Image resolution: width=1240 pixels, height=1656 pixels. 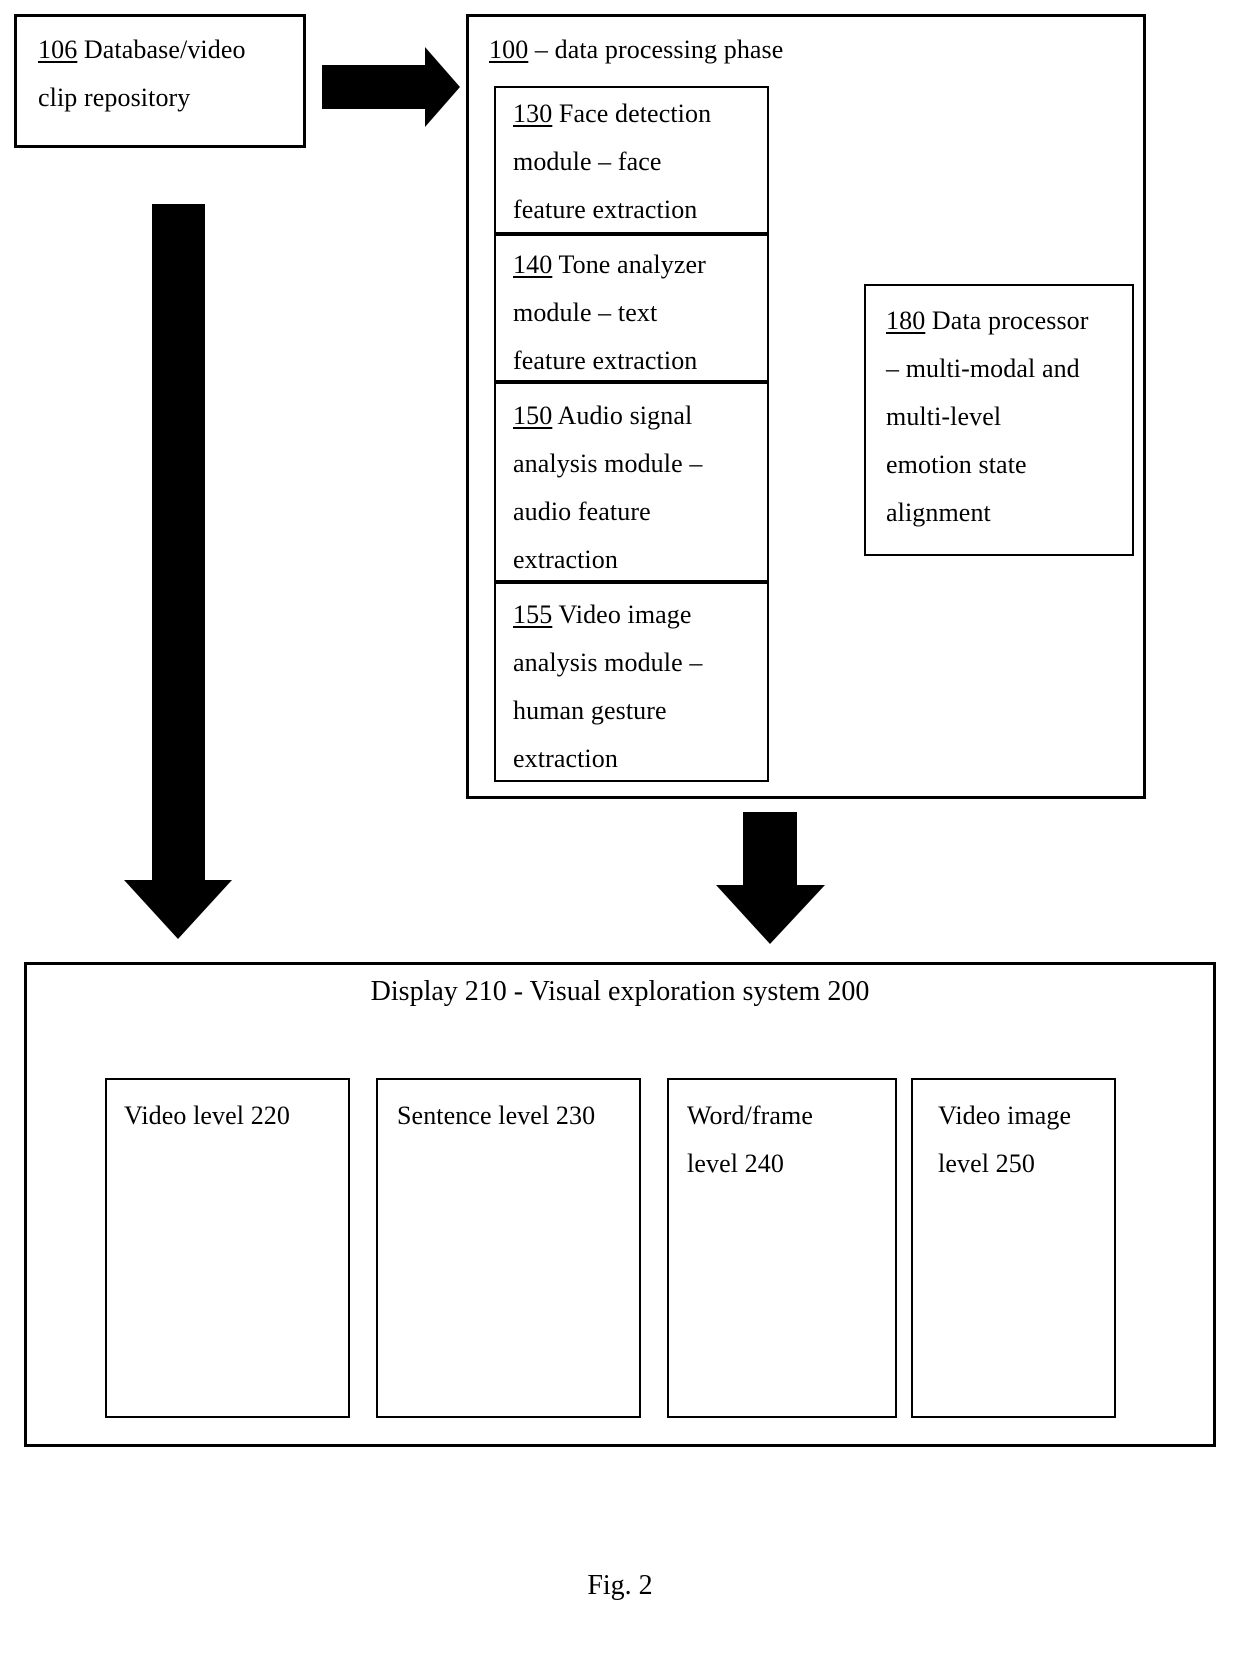 I want to click on processing-phase-ref: 100, so click(x=509, y=49).